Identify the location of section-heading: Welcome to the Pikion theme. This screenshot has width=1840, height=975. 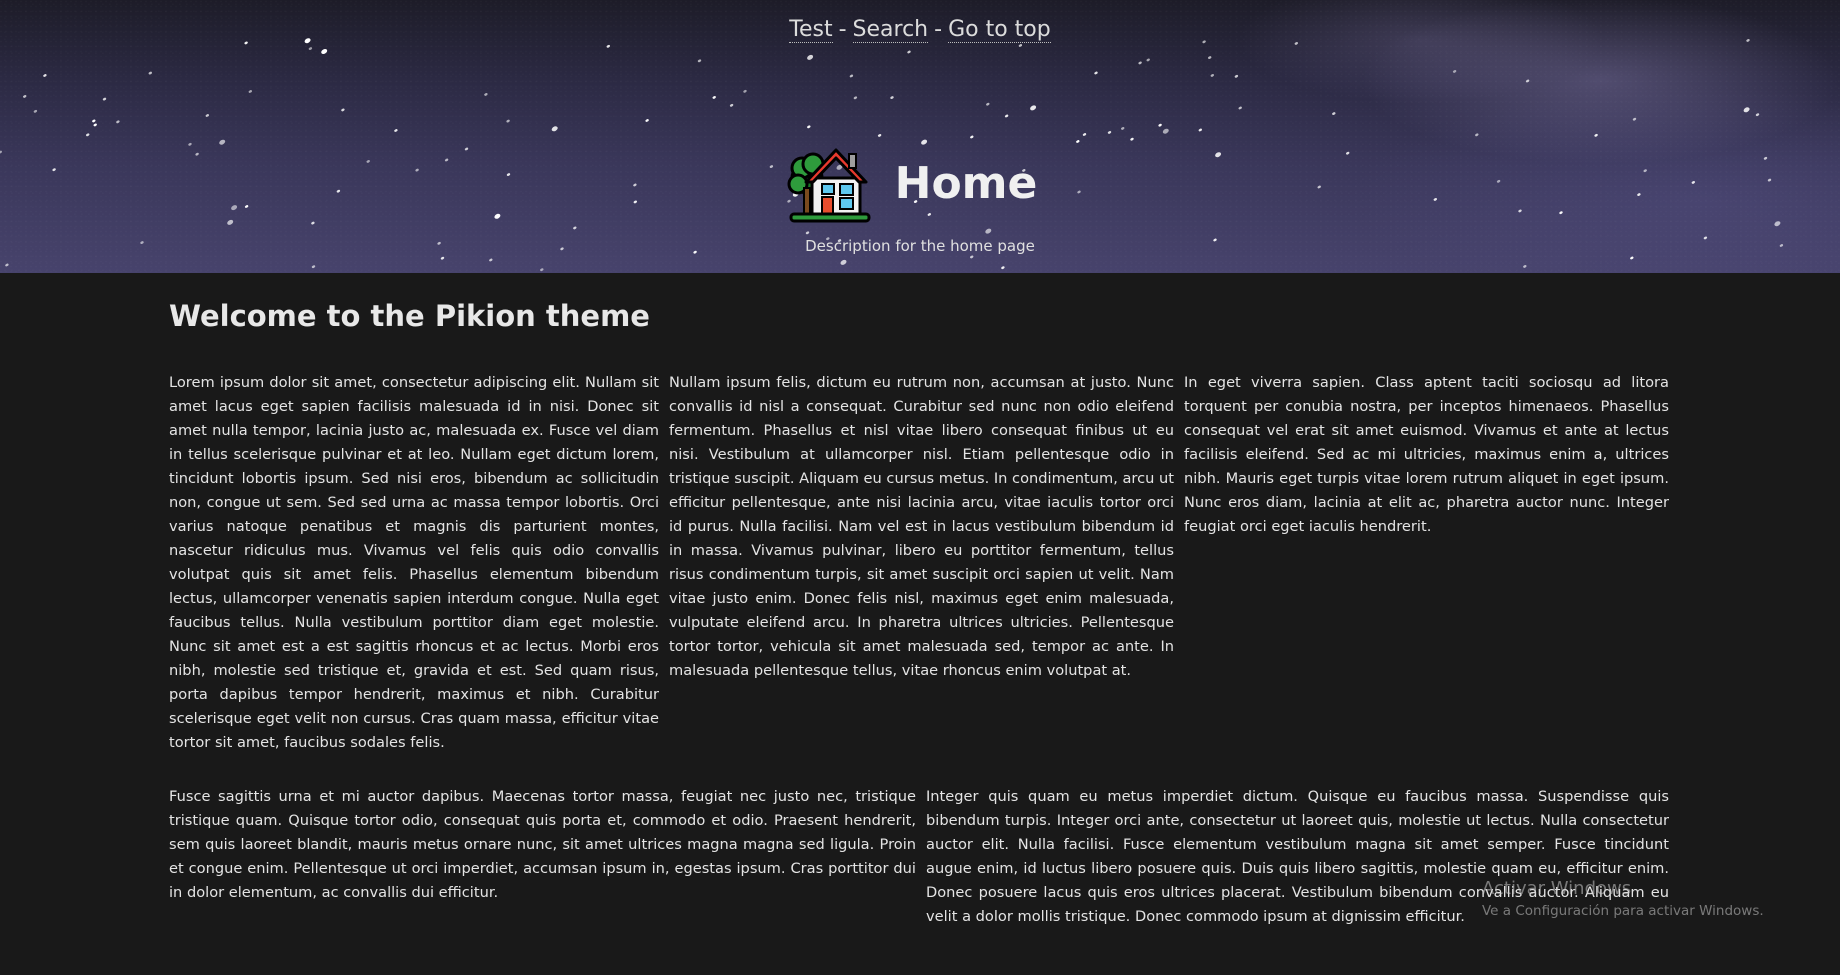
(409, 316).